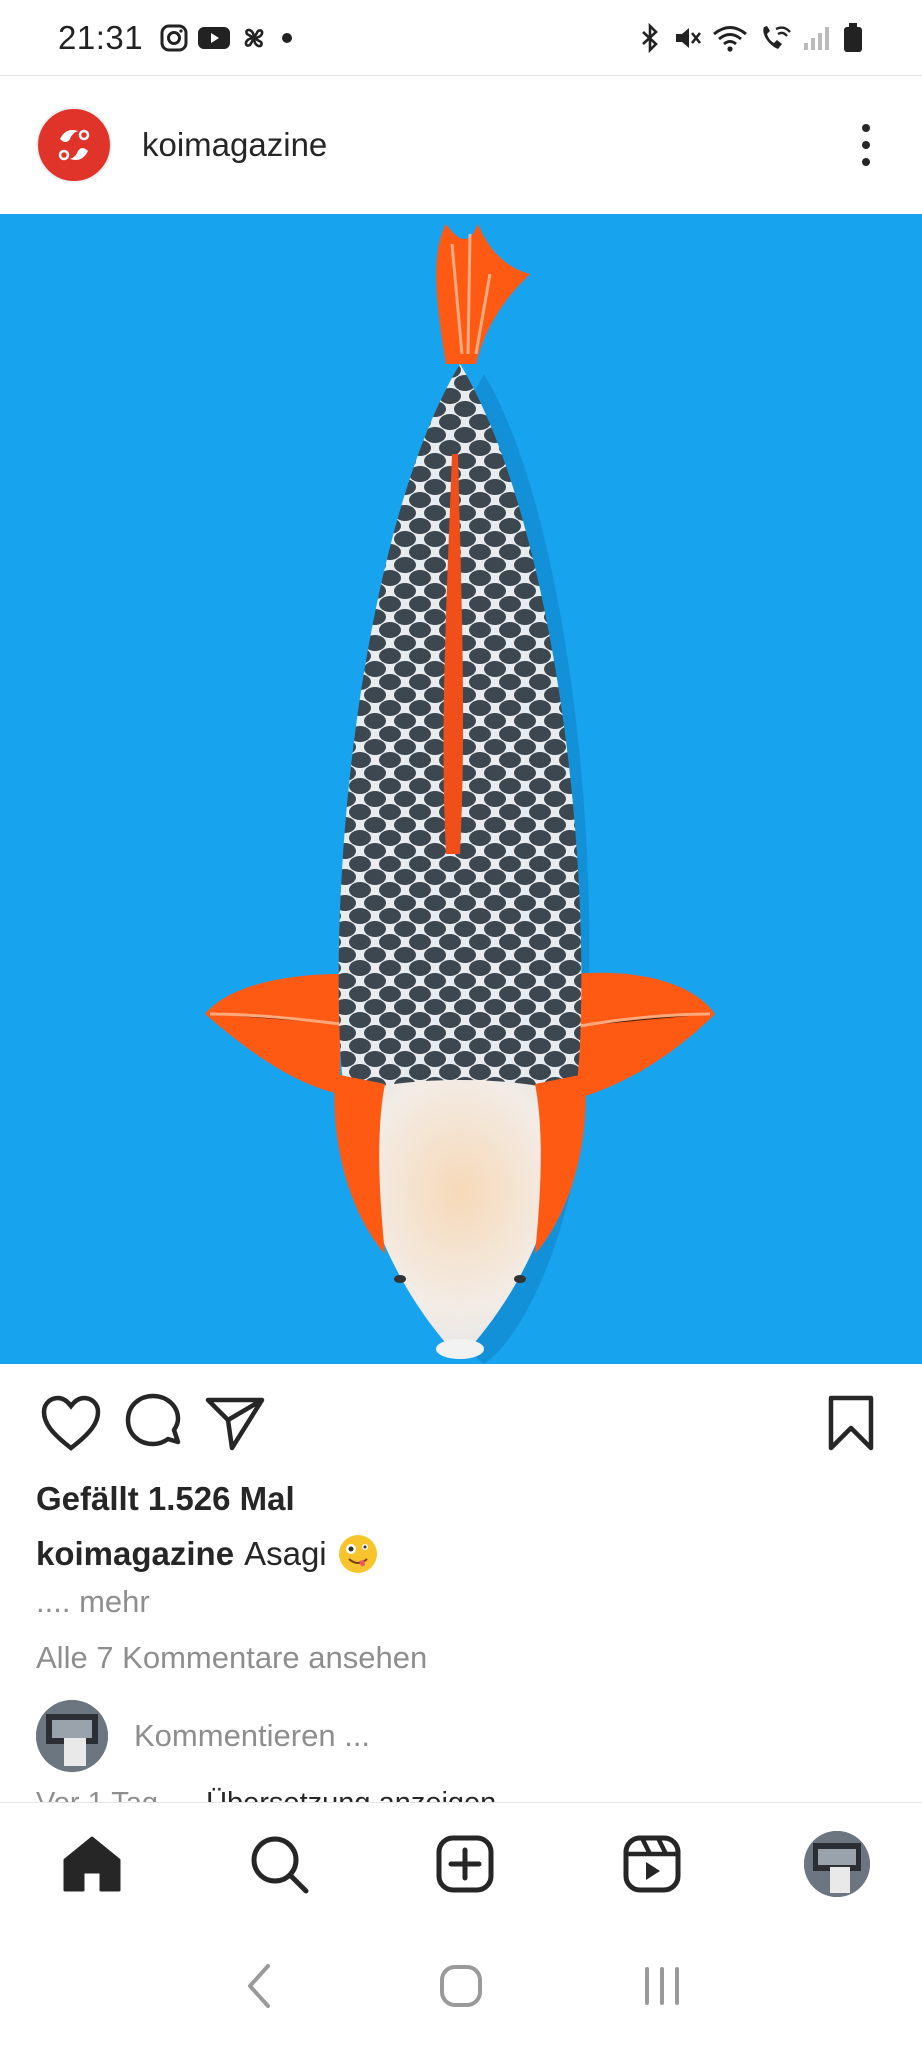 The height and width of the screenshot is (2048, 922). I want to click on status-right-icons, so click(751, 38).